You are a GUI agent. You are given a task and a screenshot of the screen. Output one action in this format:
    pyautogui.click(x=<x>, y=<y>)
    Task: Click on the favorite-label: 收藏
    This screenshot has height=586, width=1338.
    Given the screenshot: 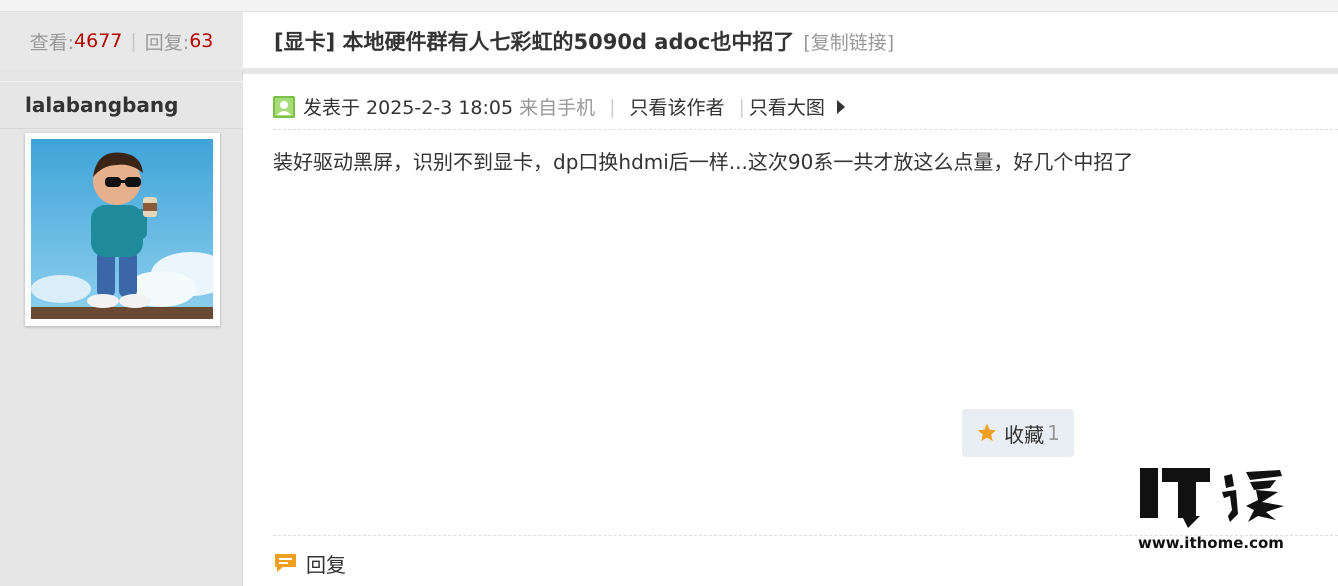 What is the action you would take?
    pyautogui.click(x=1024, y=434)
    